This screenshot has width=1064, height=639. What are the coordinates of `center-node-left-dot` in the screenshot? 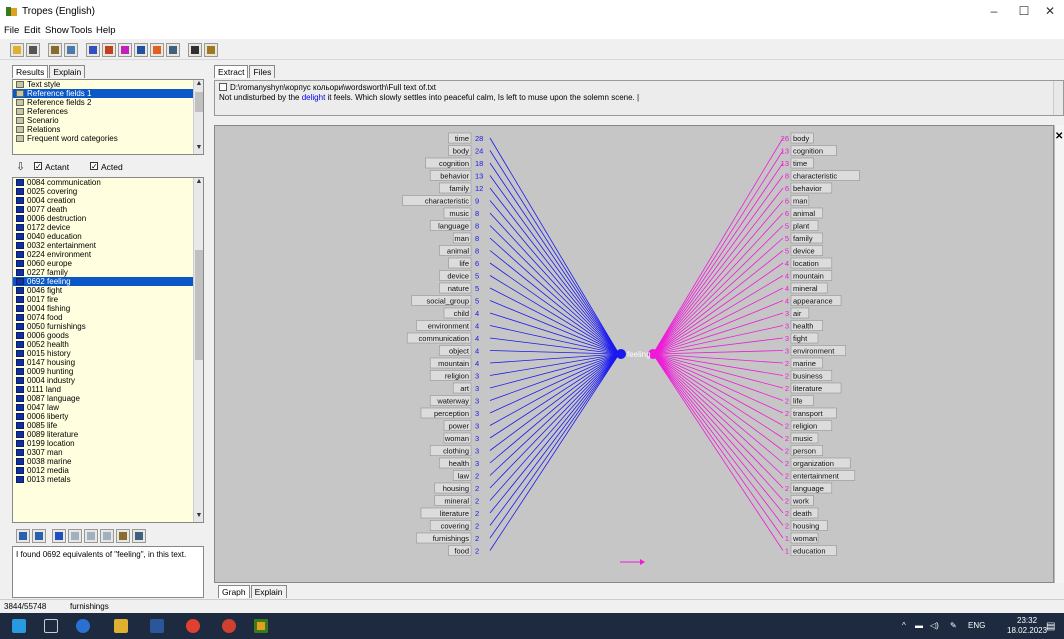 It's located at (621, 354).